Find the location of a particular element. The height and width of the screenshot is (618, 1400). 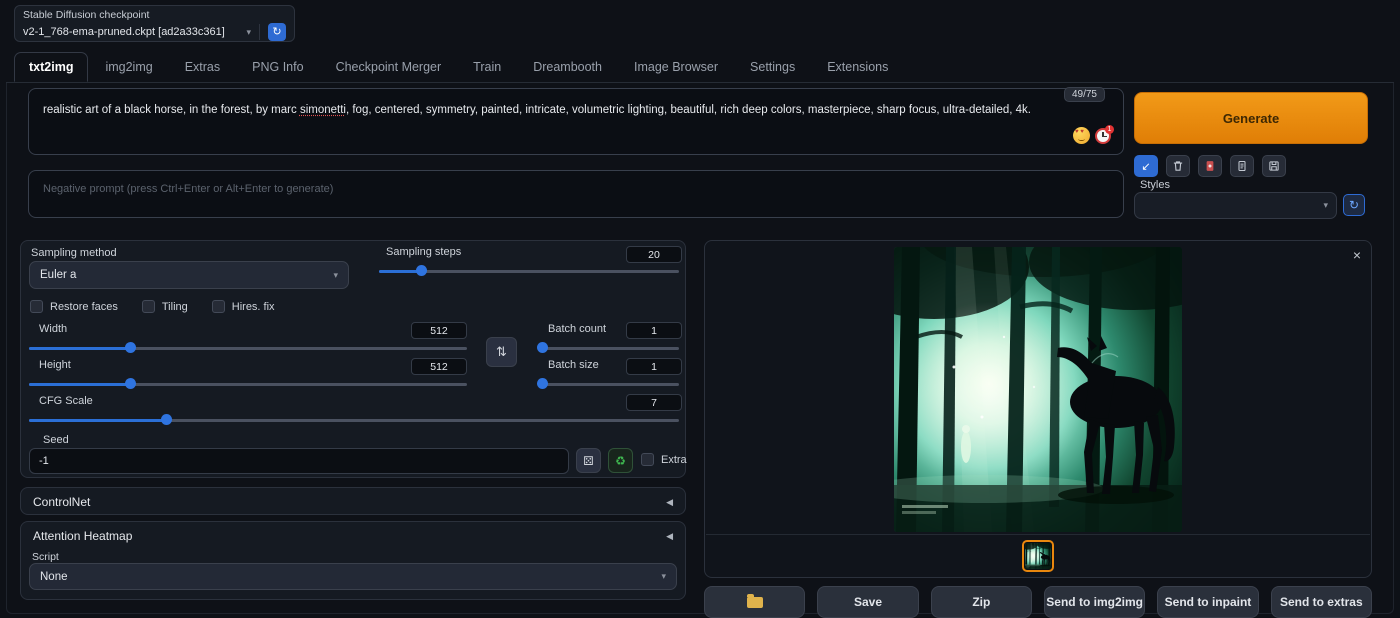

swap-width-height-button: ⇅ is located at coordinates (501, 352).